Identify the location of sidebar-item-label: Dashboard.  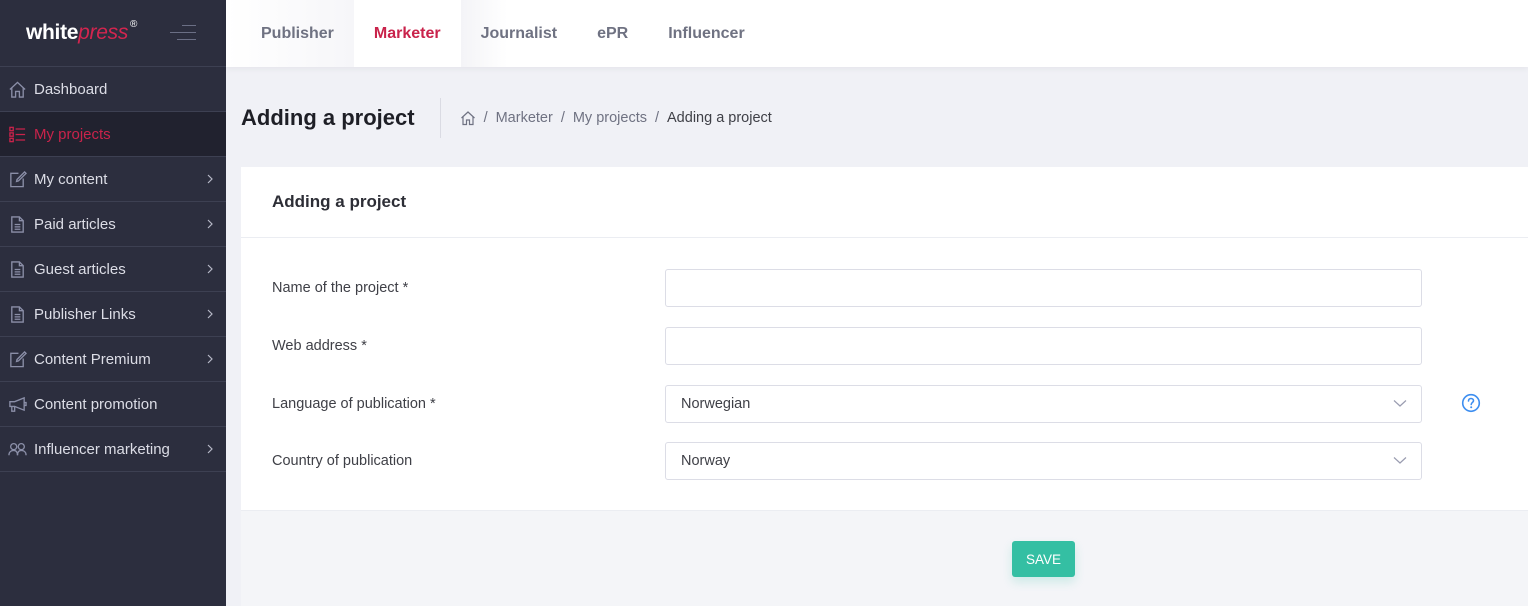
(71, 89).